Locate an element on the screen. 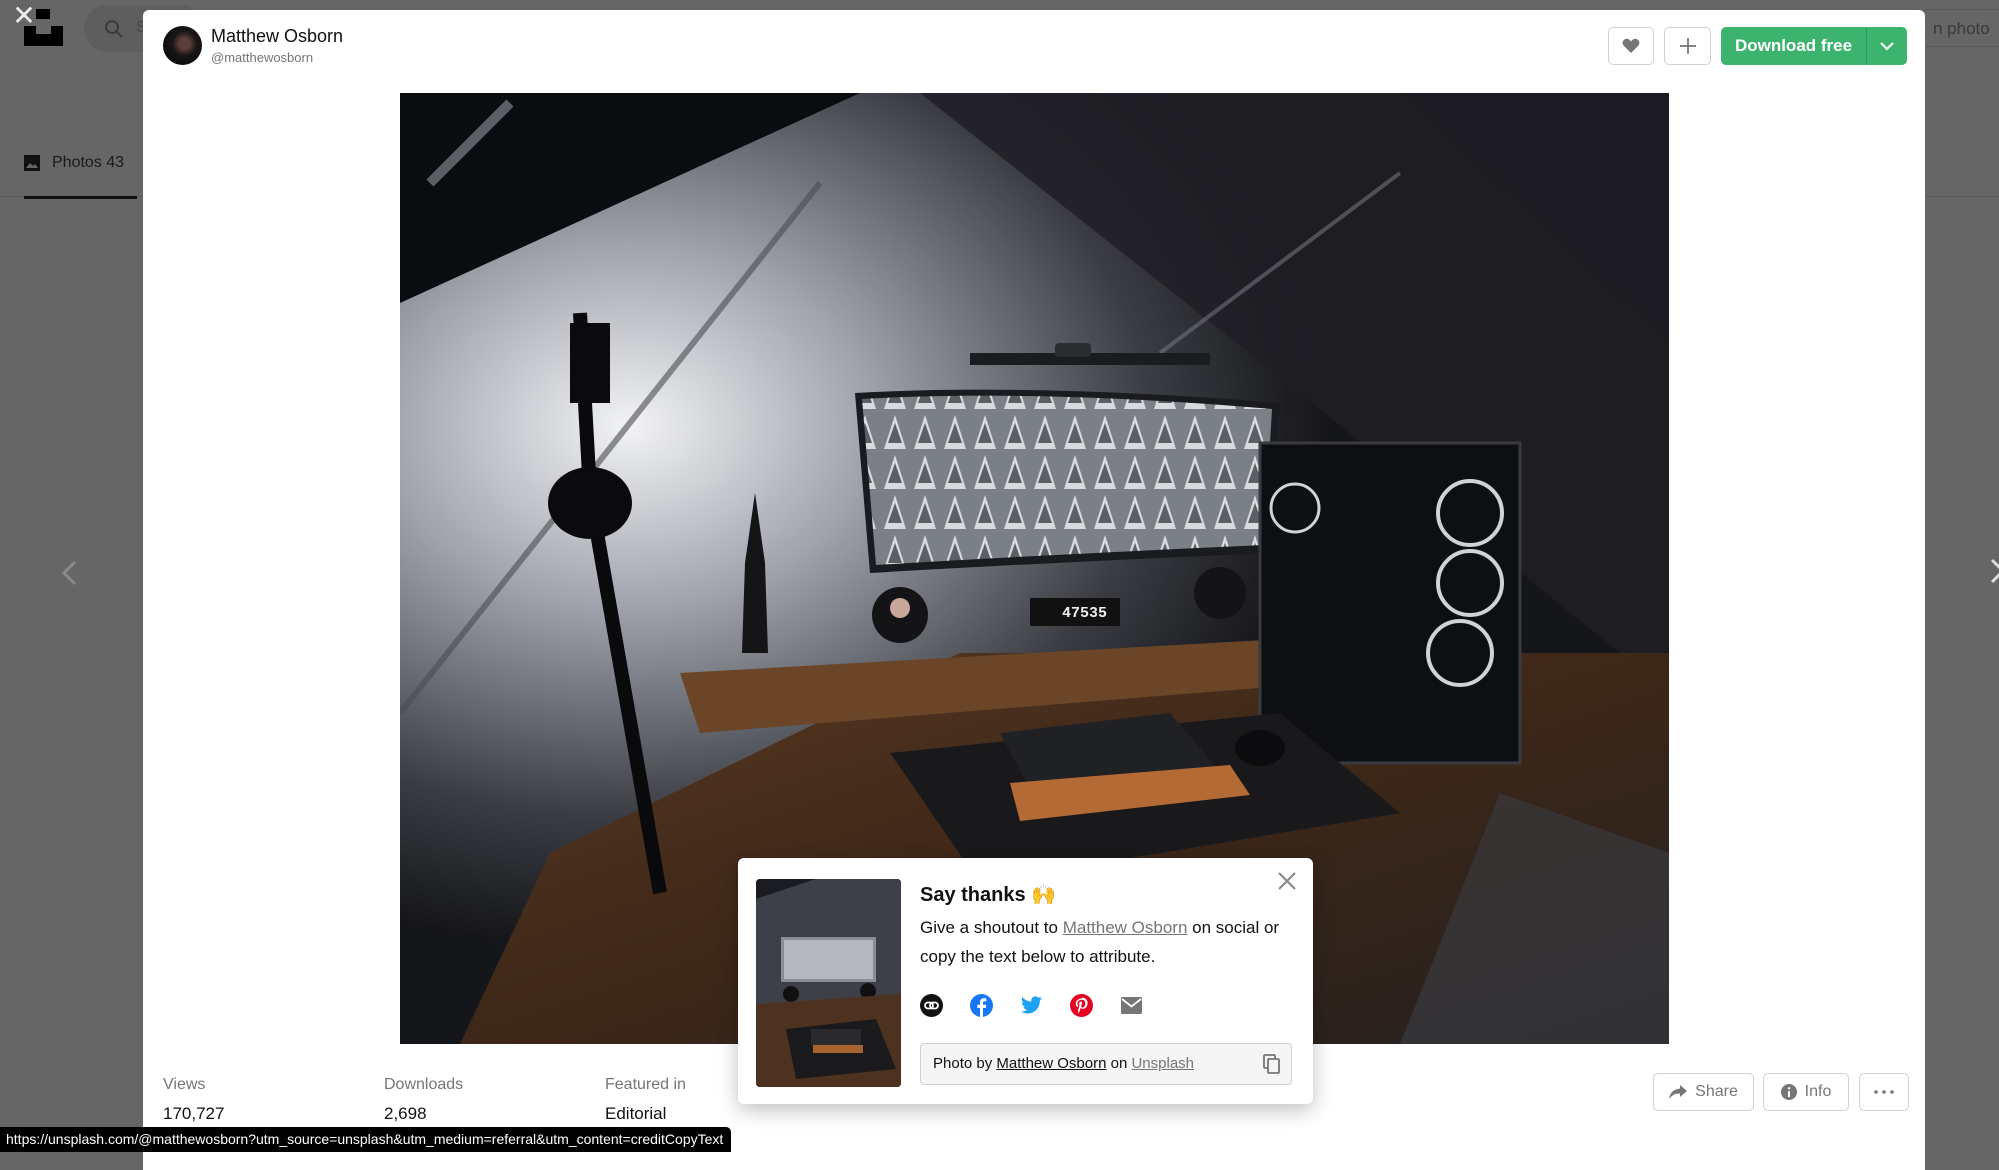 The width and height of the screenshot is (1999, 1170). more-actions-button is located at coordinates (1884, 1092).